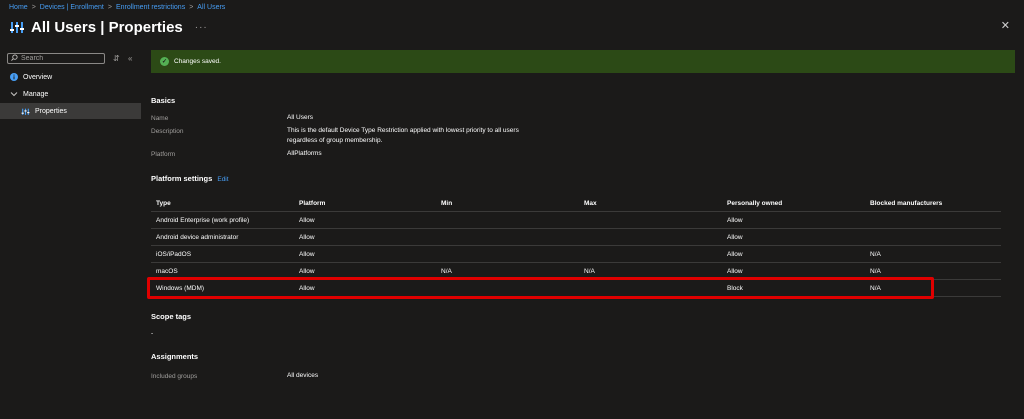 This screenshot has width=1024, height=419. Describe the element at coordinates (164, 61) in the screenshot. I see `checkmark-icon: ✓` at that location.